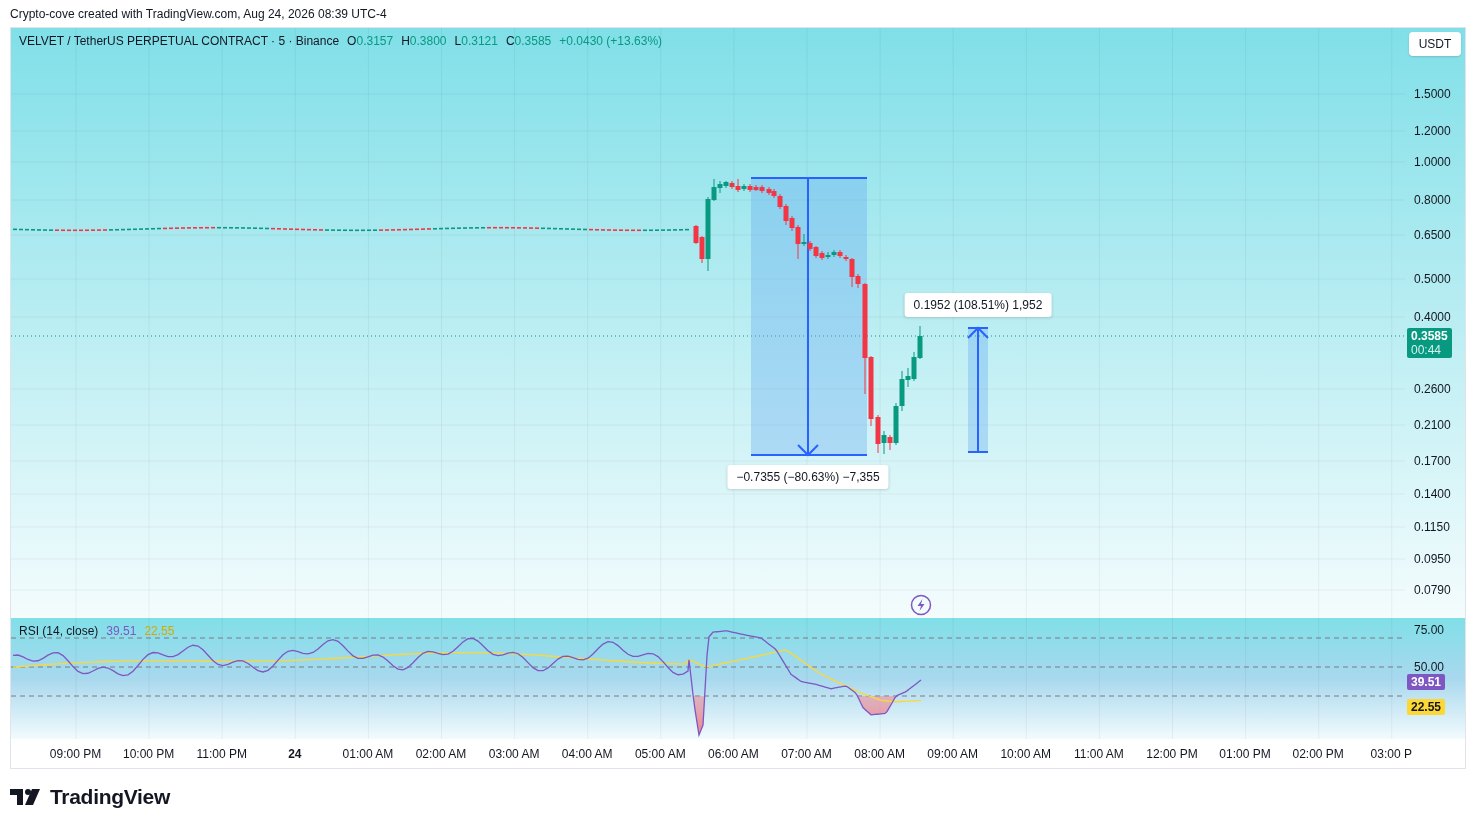 This screenshot has width=1476, height=827. Describe the element at coordinates (1429, 336) in the screenshot. I see `price-label: 0.3585` at that location.